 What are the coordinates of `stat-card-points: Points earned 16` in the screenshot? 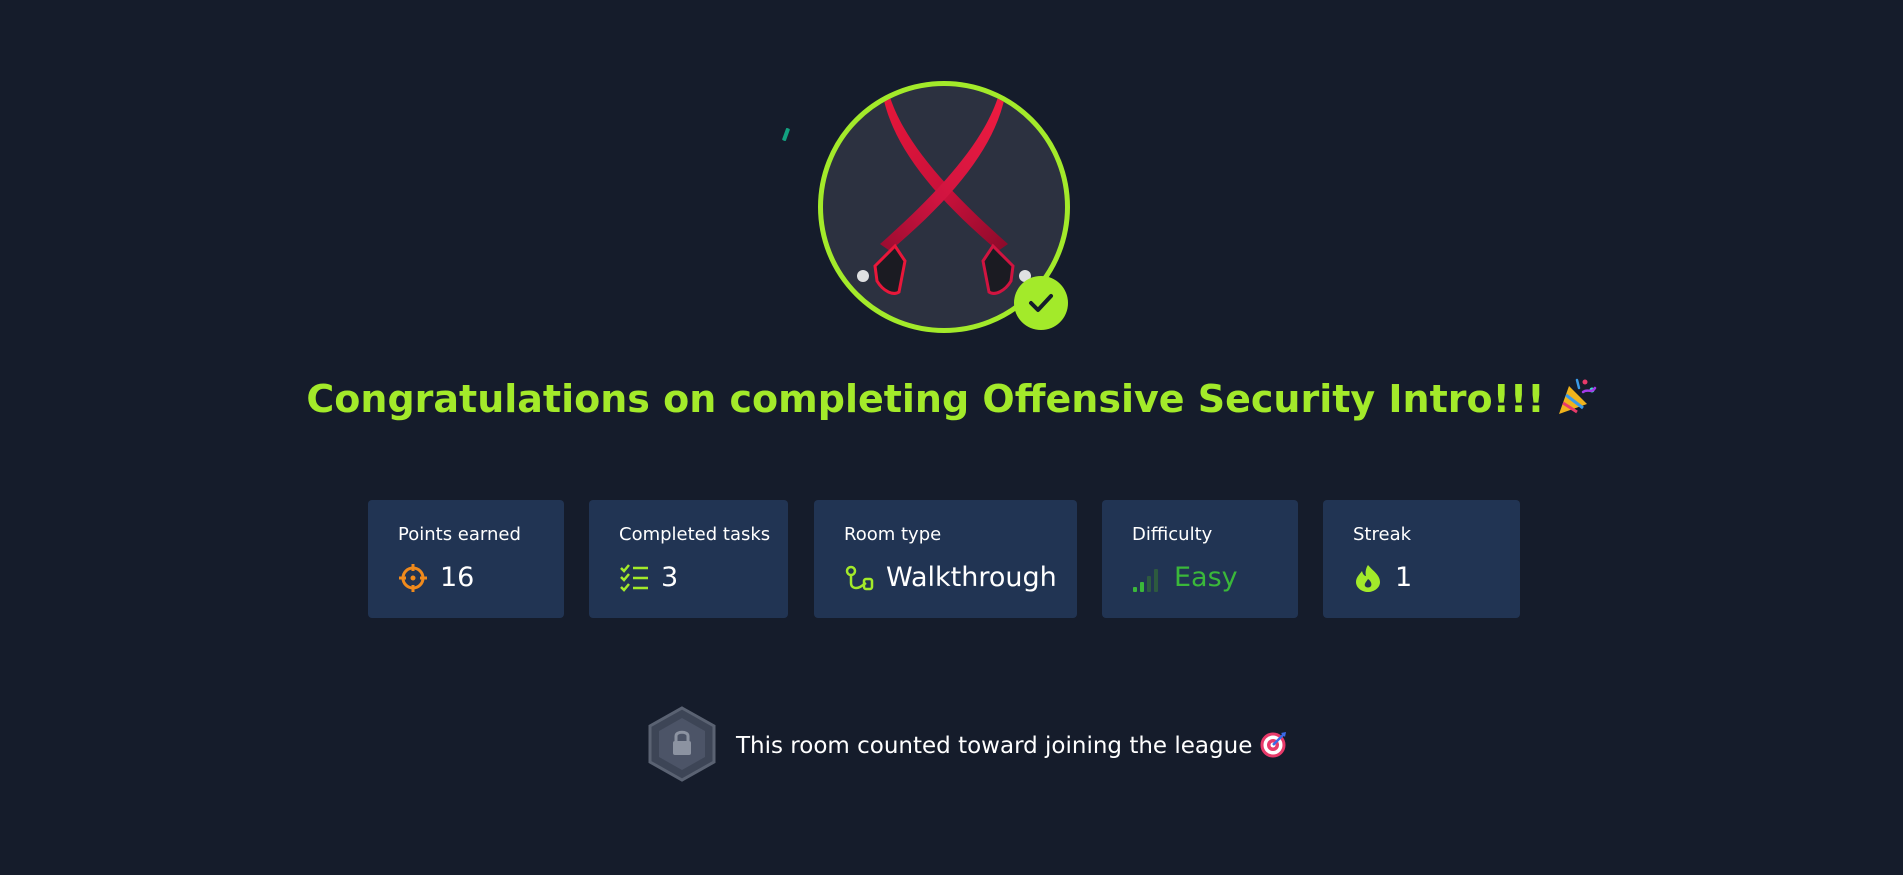 It's located at (466, 559).